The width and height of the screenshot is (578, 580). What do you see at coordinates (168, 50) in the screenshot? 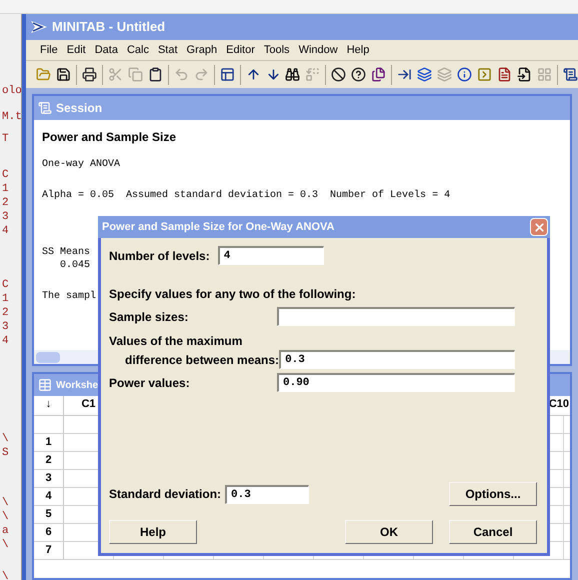
I see `menu-item: Stat` at bounding box center [168, 50].